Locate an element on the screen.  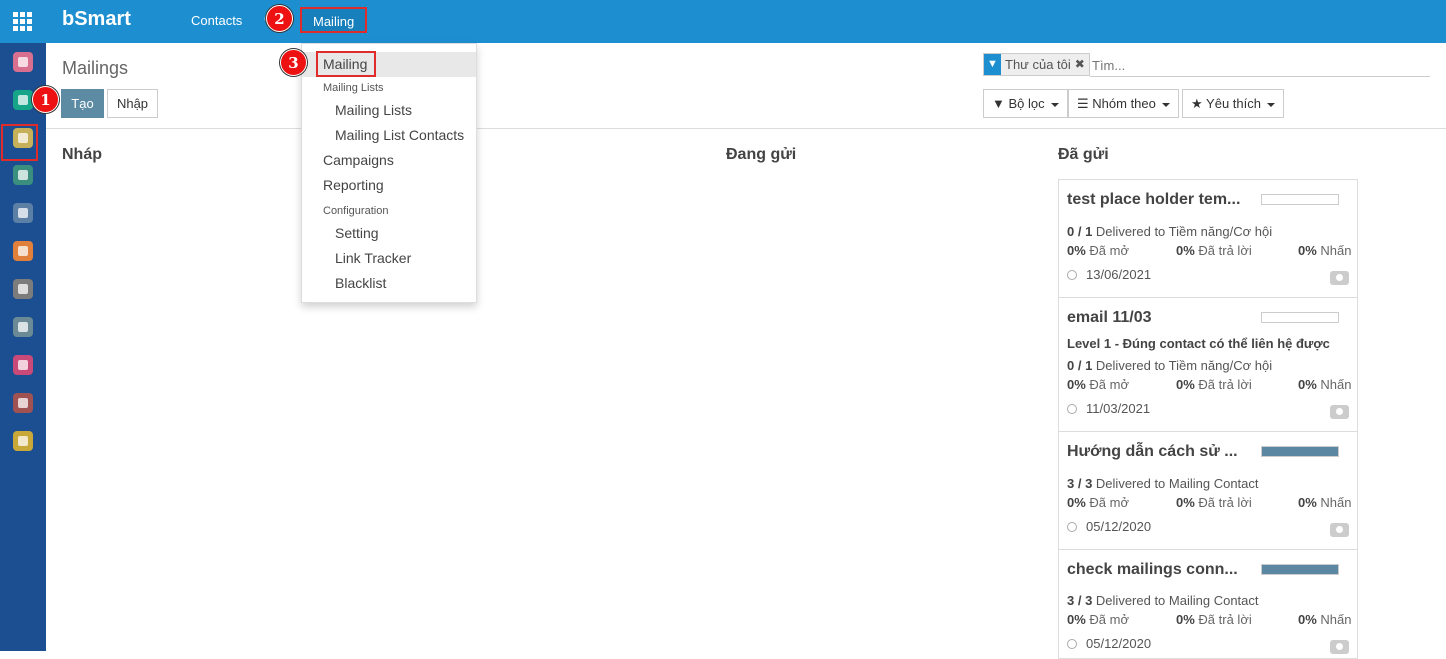
date-line: 13/06/2021 is located at coordinates (1109, 274).